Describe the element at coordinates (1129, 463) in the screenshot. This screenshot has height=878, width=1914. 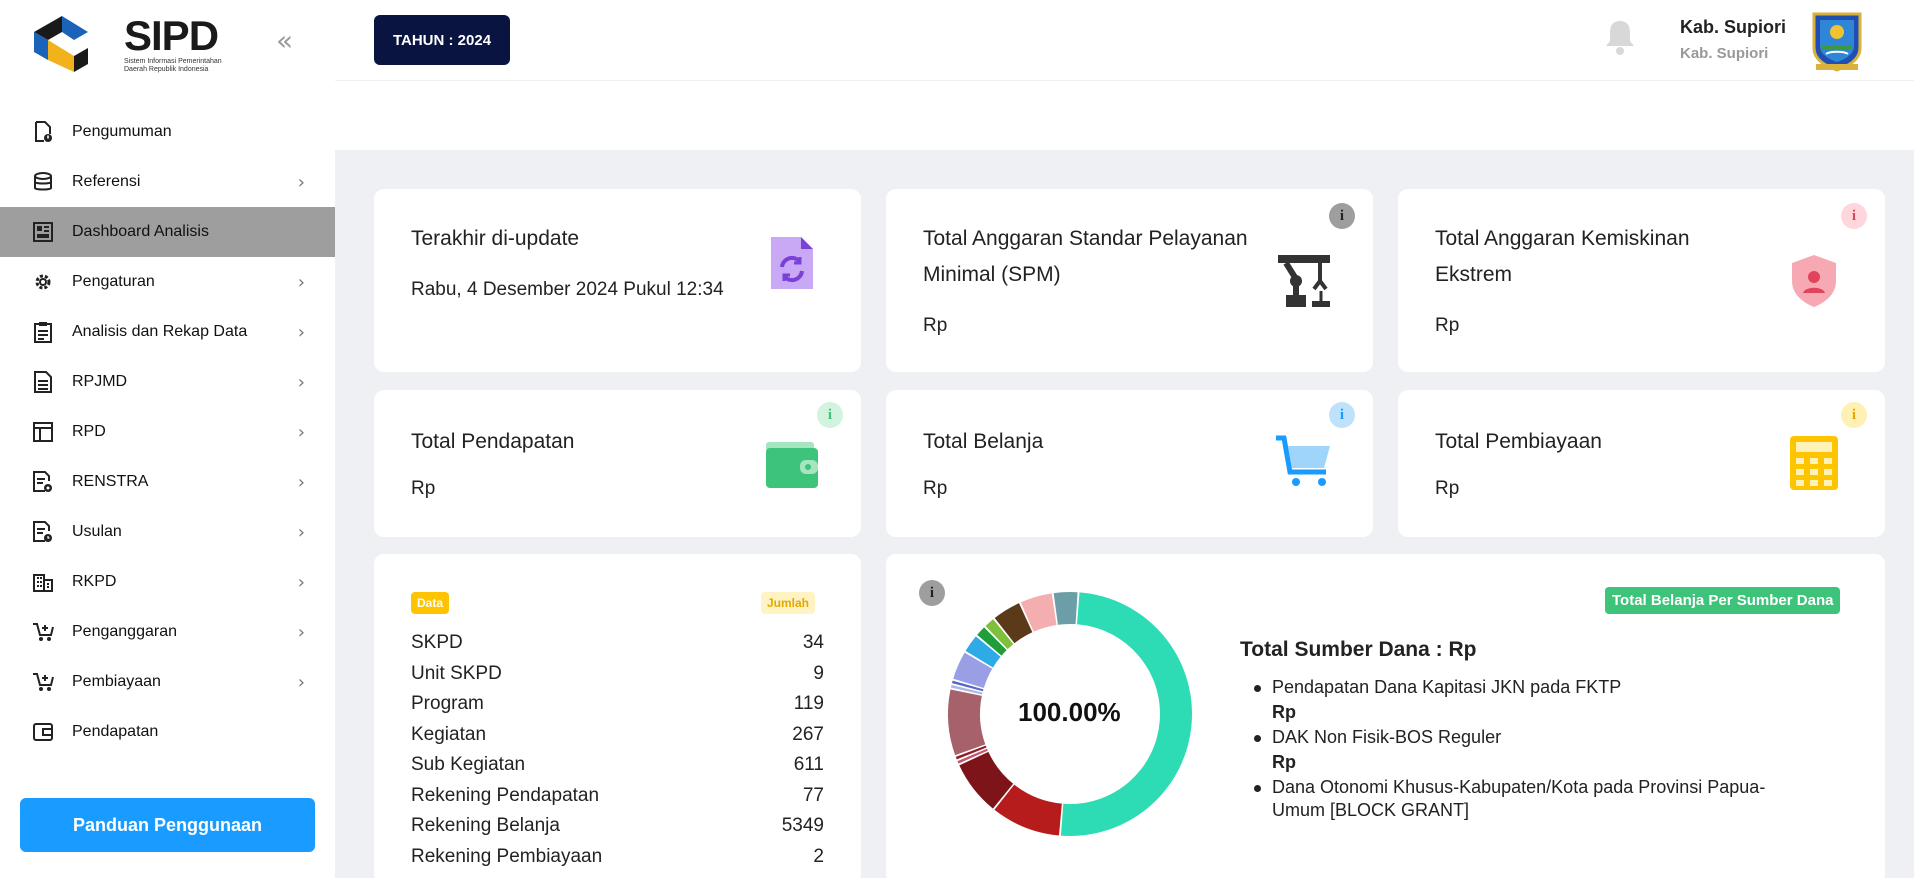
I see `belanja-card: Total Belanja Rp i` at that location.